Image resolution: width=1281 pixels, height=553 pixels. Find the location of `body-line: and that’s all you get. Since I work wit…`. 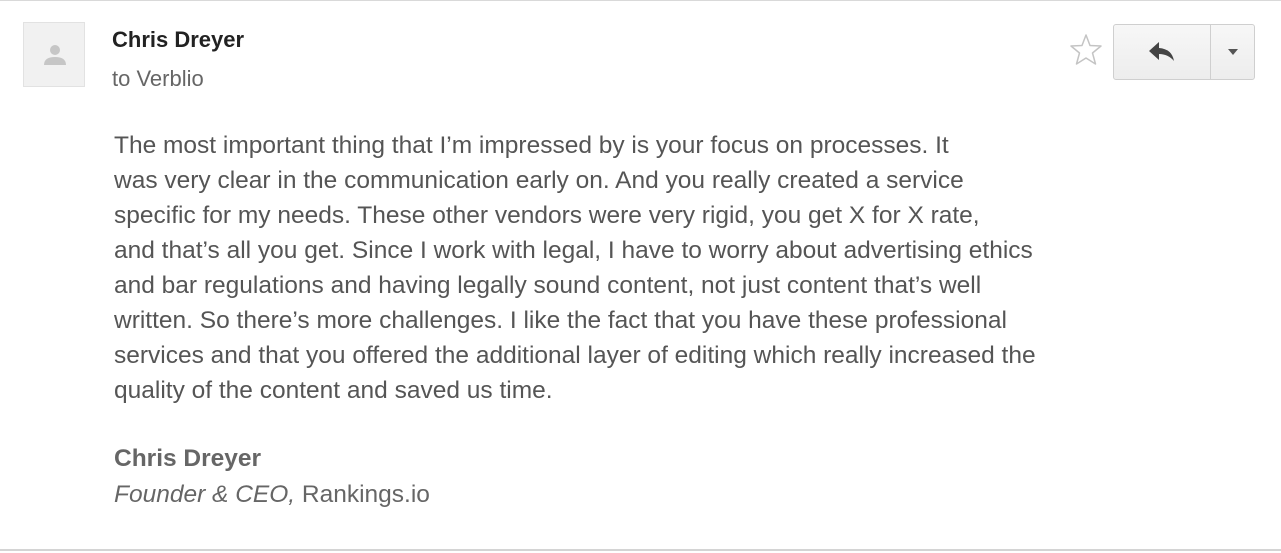

body-line: and that’s all you get. Since I work wit… is located at coordinates (573, 250).